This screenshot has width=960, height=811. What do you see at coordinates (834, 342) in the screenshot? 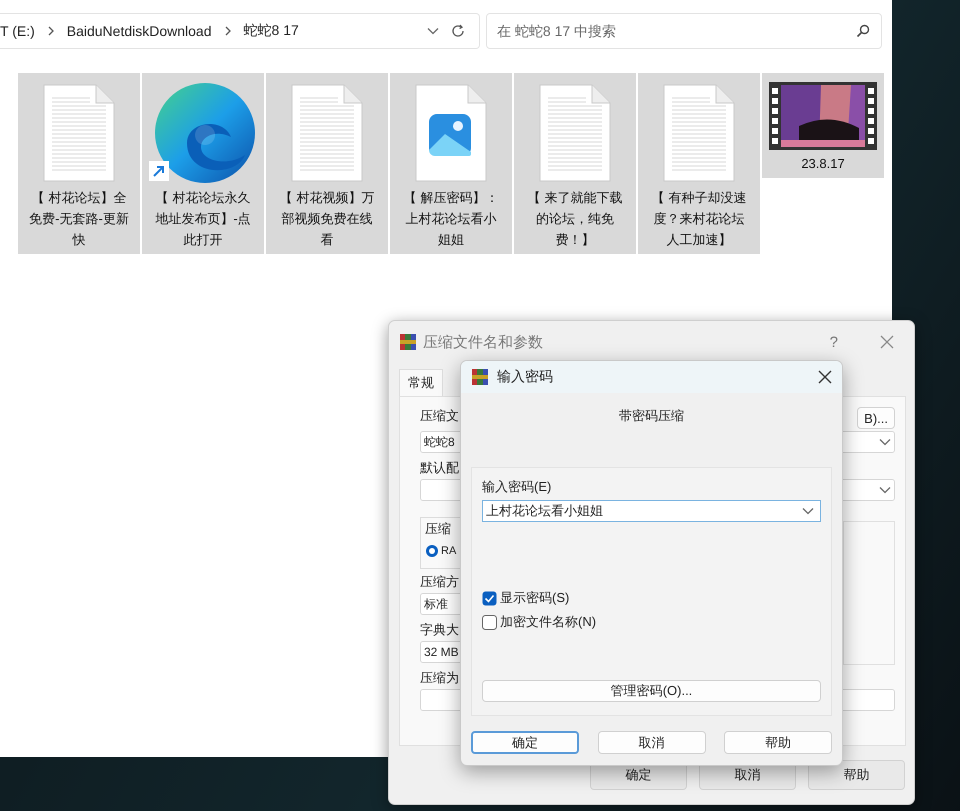
I see `help-button: ?` at bounding box center [834, 342].